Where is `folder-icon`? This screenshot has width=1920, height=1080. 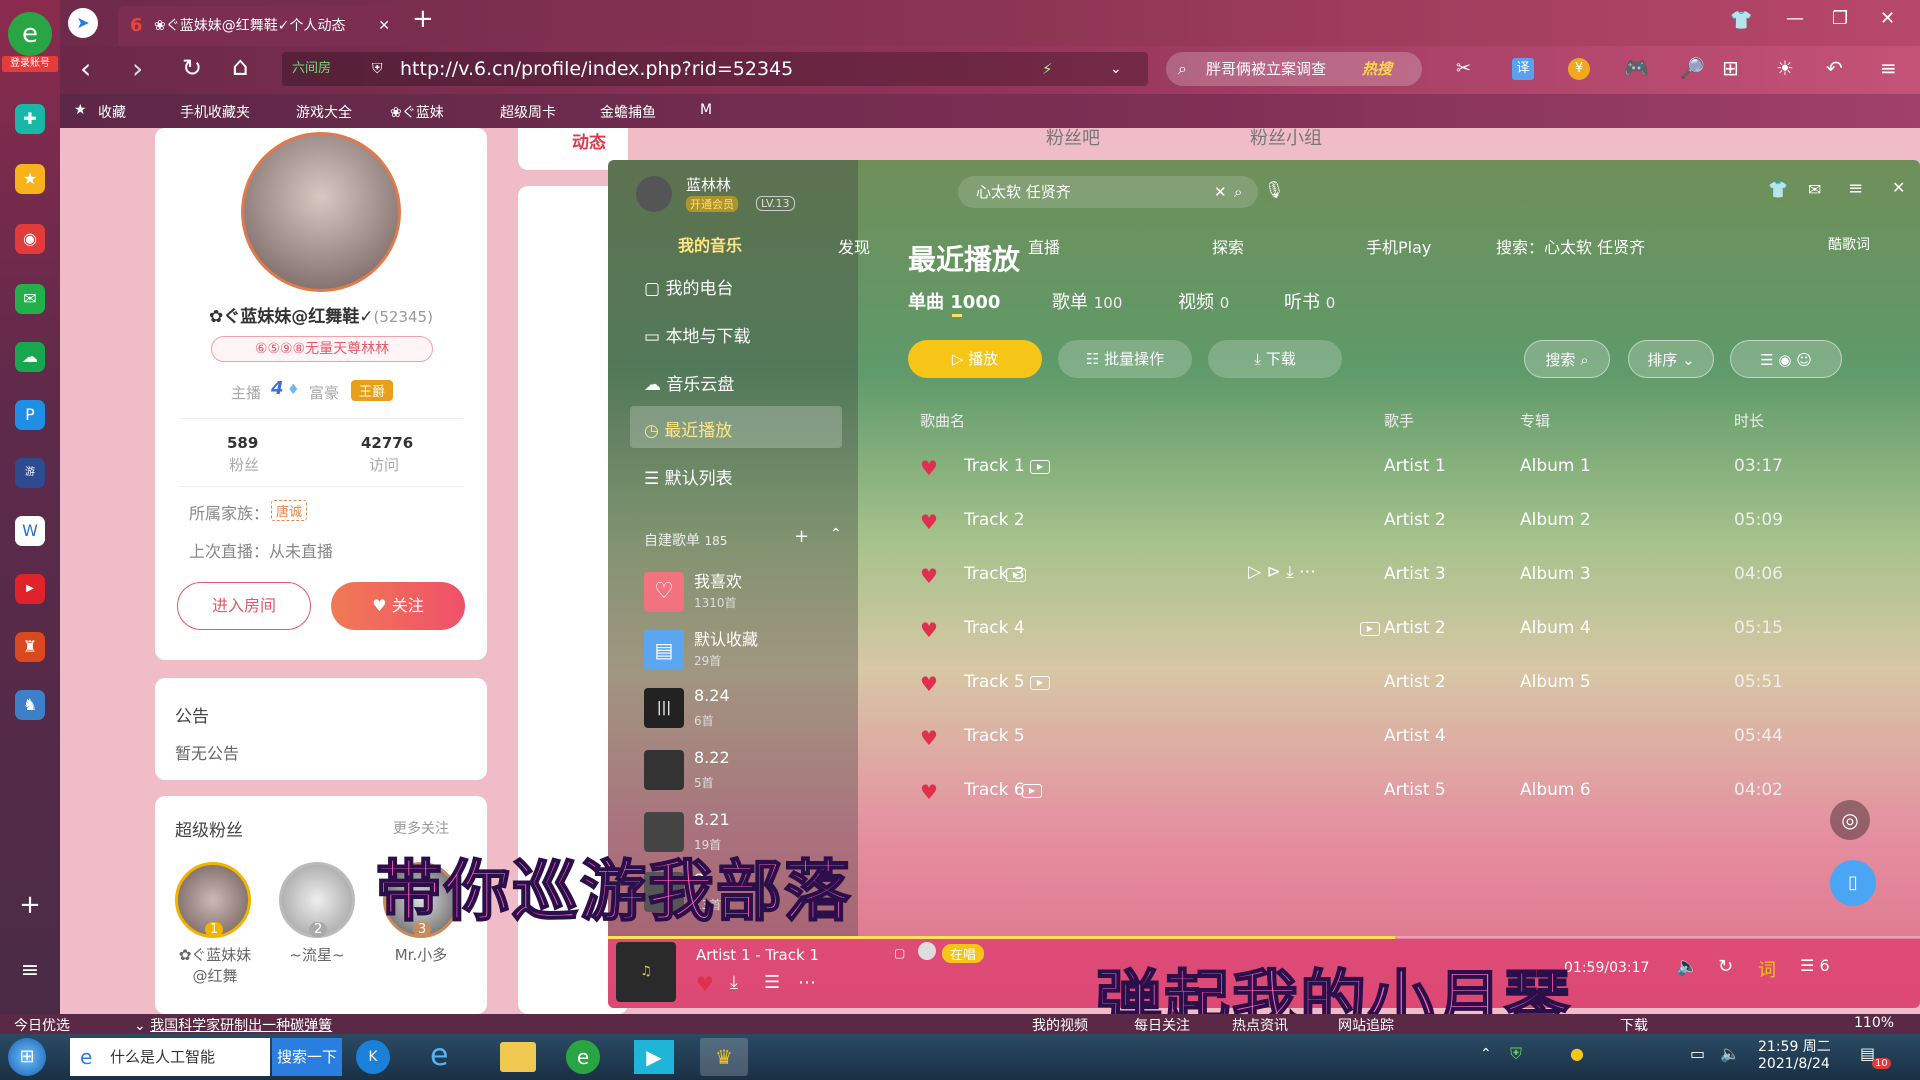
folder-icon is located at coordinates (518, 1057).